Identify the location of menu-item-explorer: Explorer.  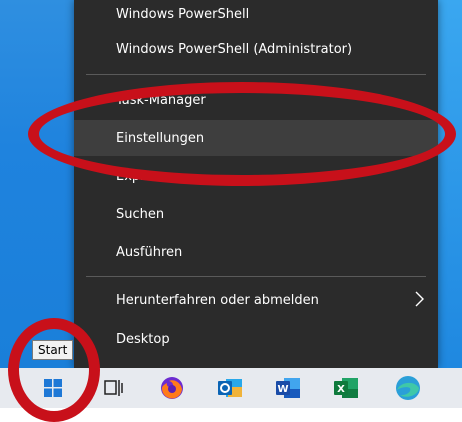
(256, 176).